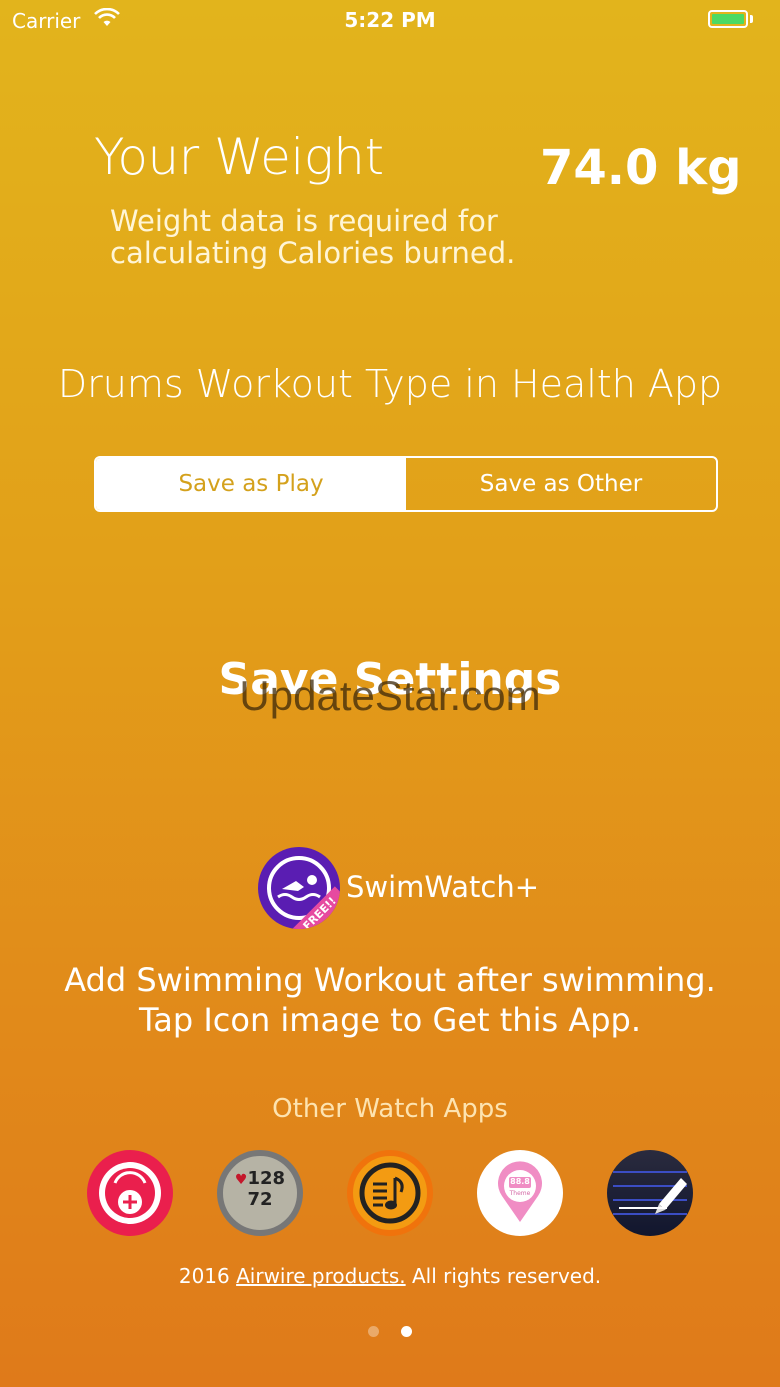  What do you see at coordinates (313, 253) in the screenshot?
I see `weight-note-line2: calculating Calories burned.` at bounding box center [313, 253].